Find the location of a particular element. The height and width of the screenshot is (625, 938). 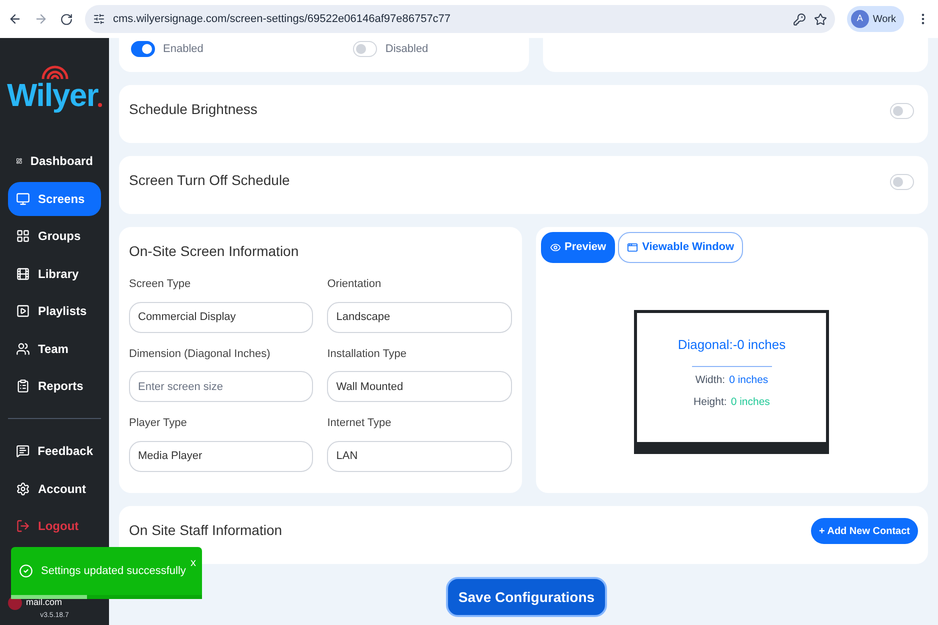

input-field: Commercial Display is located at coordinates (221, 317).